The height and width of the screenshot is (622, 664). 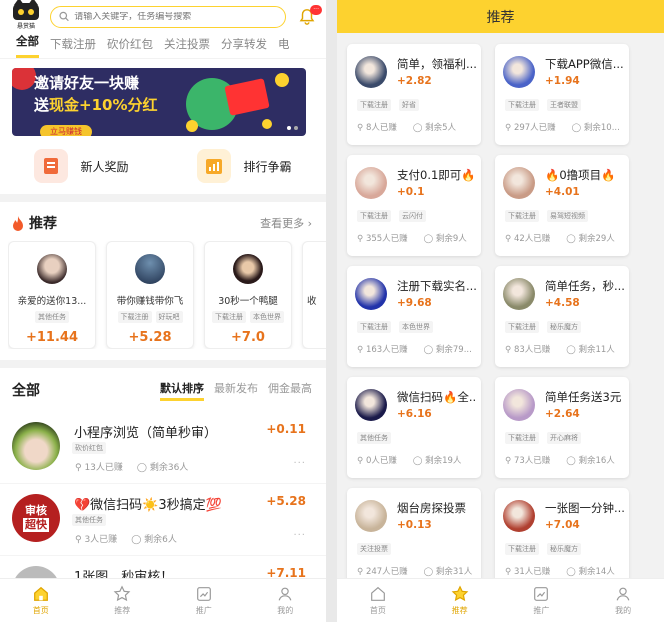 I want to click on tab-all: 全部, so click(x=27, y=45).